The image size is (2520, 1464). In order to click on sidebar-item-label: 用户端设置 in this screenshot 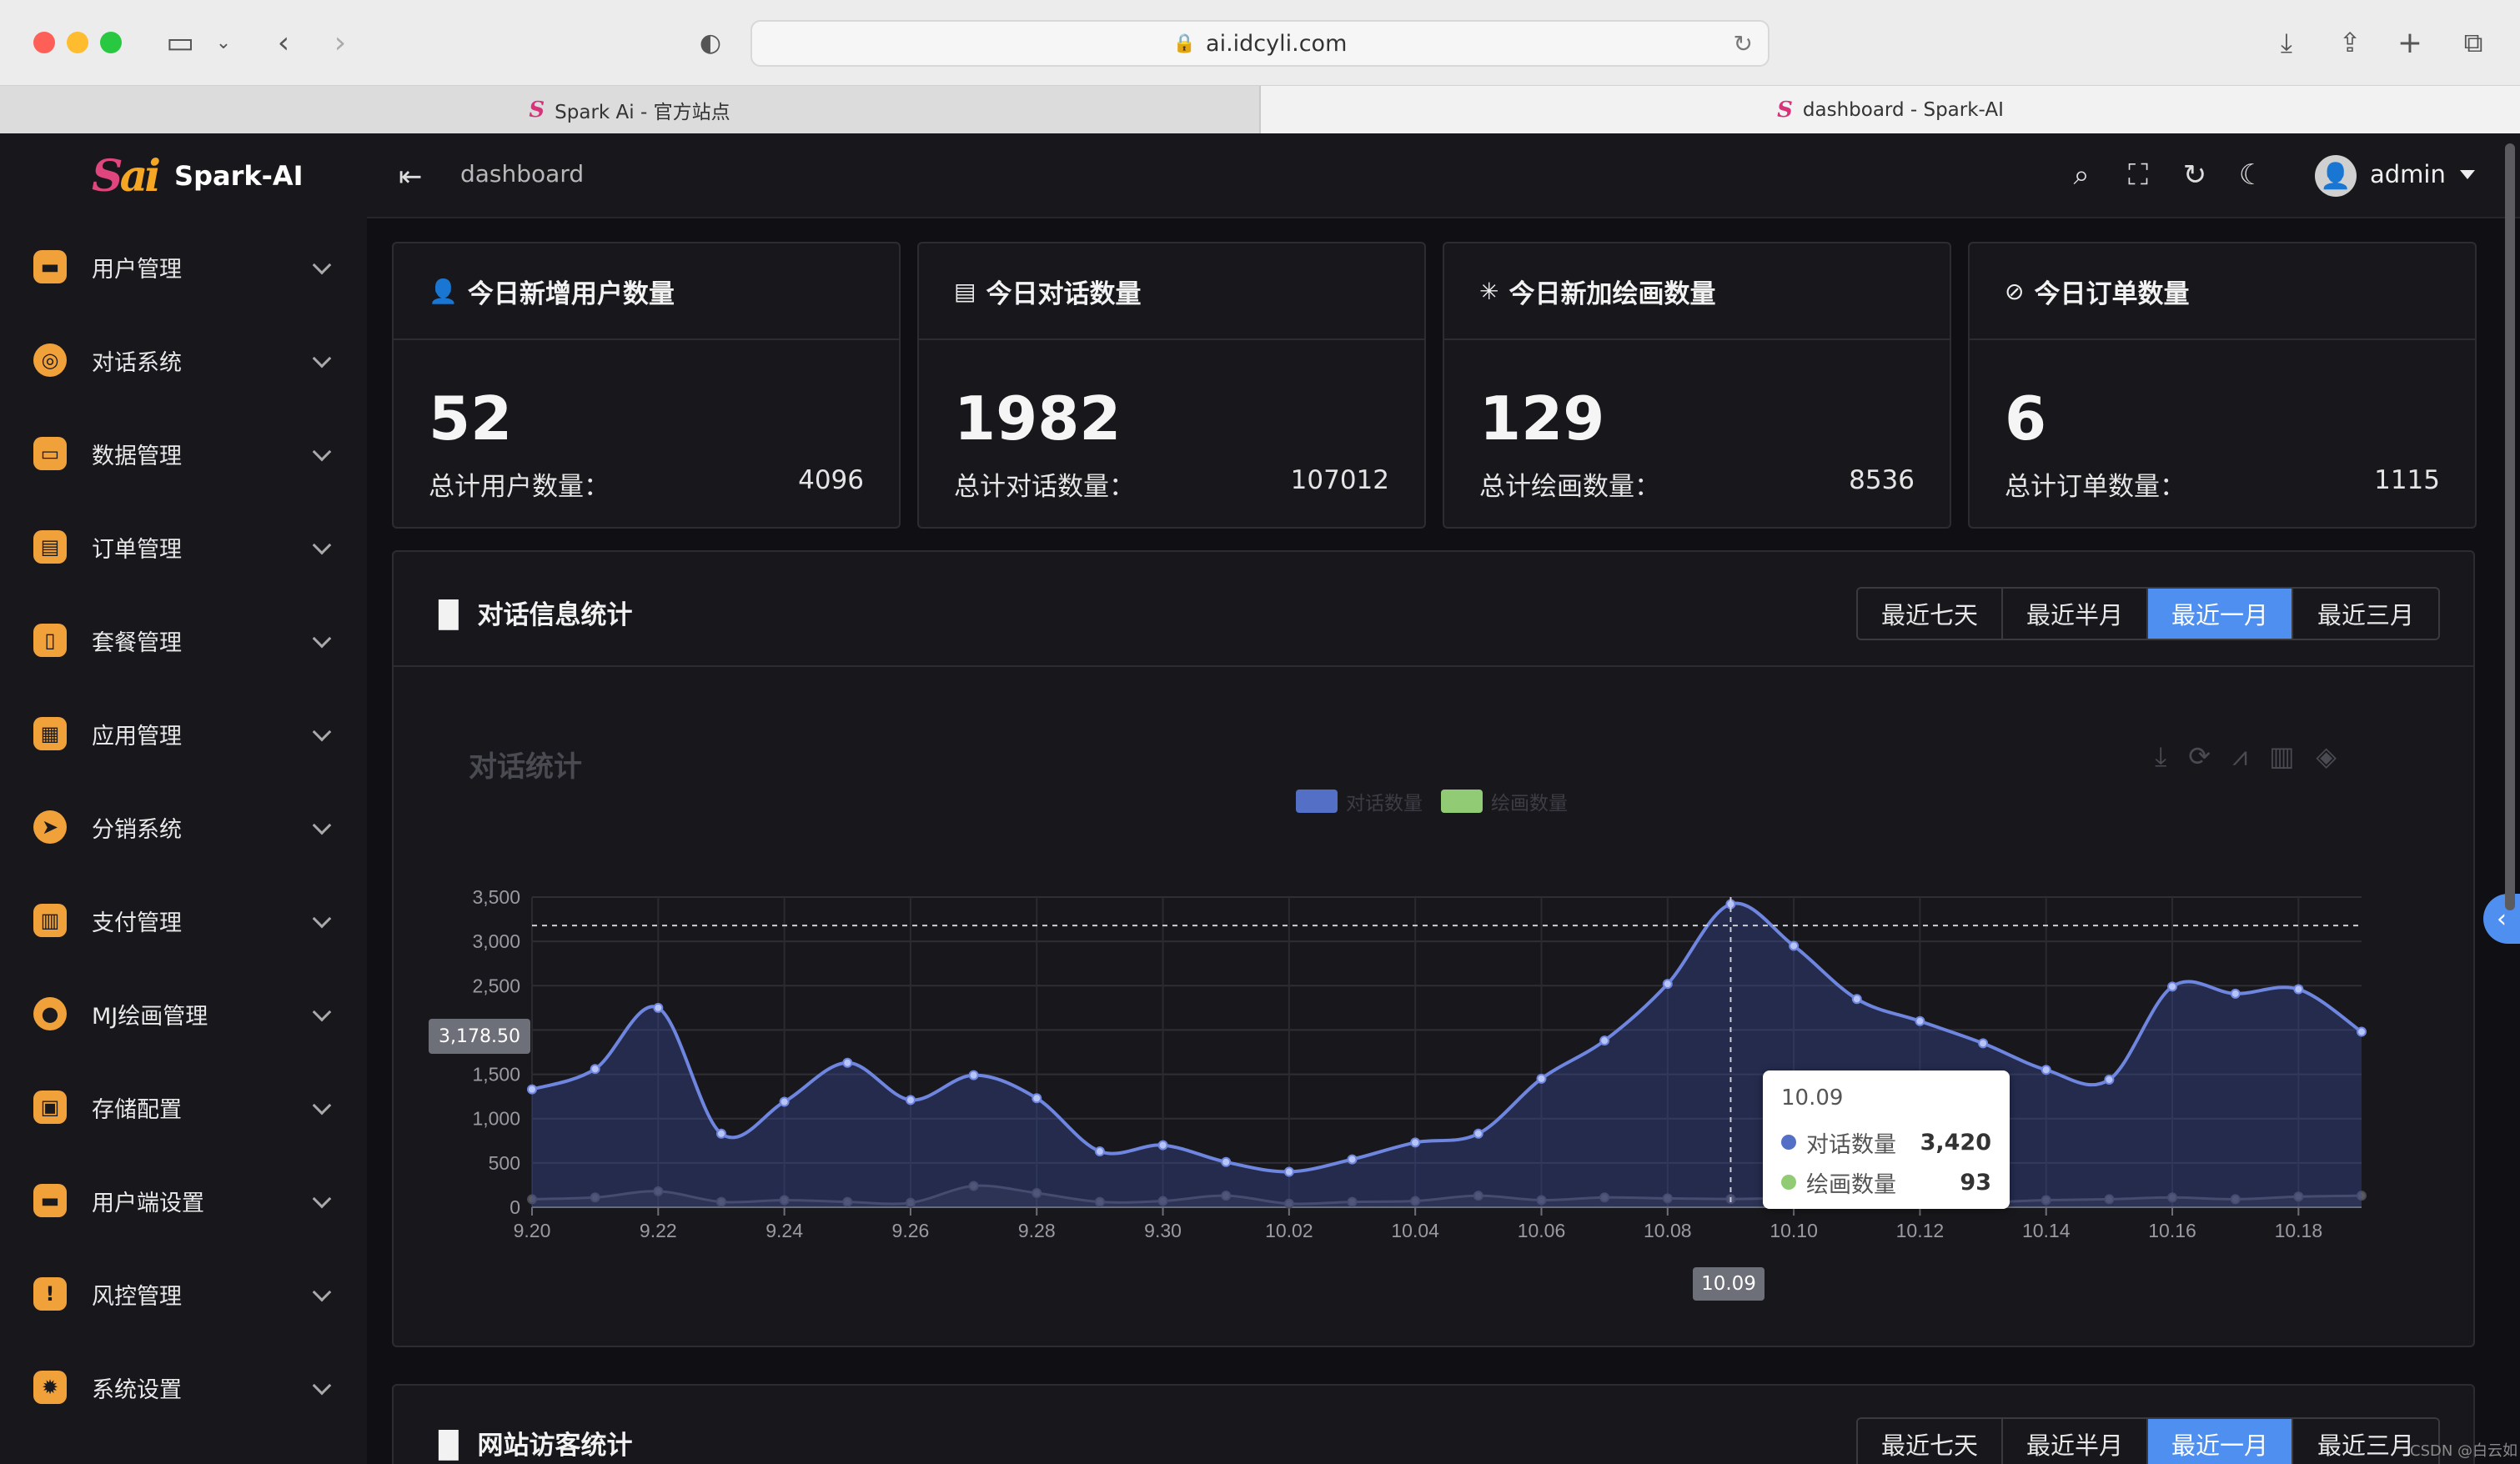, I will do `click(148, 1203)`.